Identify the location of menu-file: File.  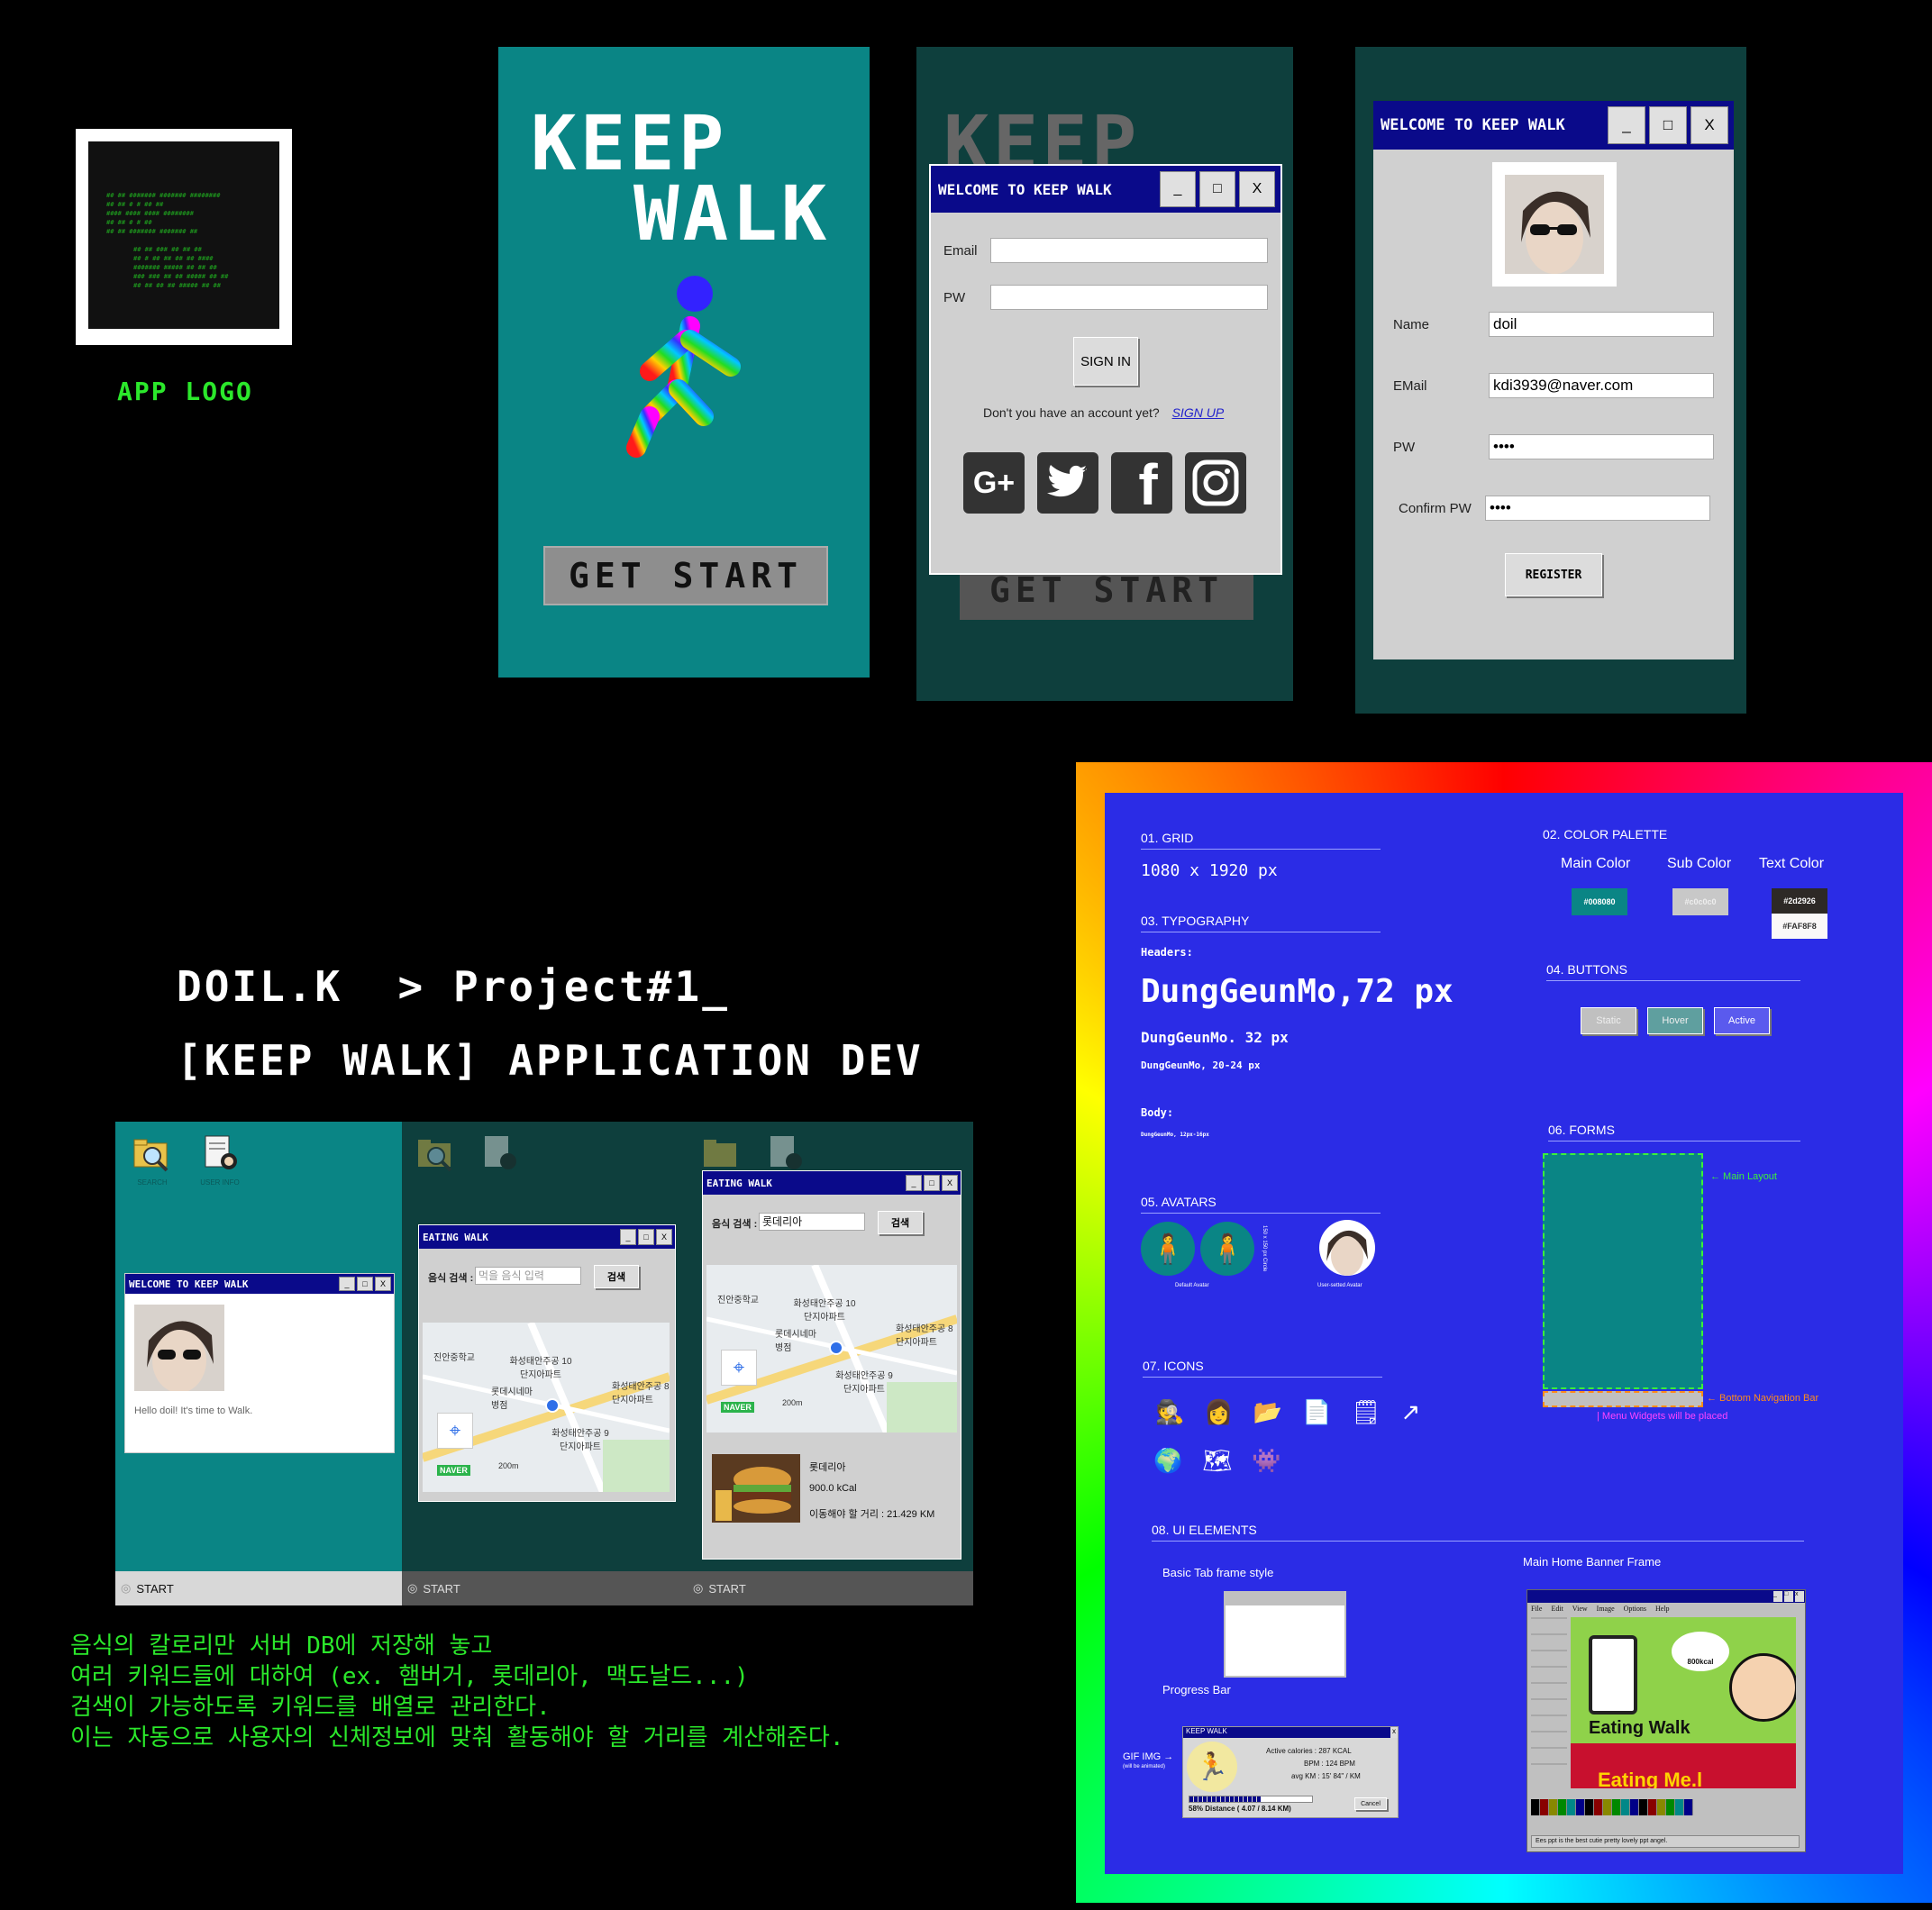
(1536, 1609).